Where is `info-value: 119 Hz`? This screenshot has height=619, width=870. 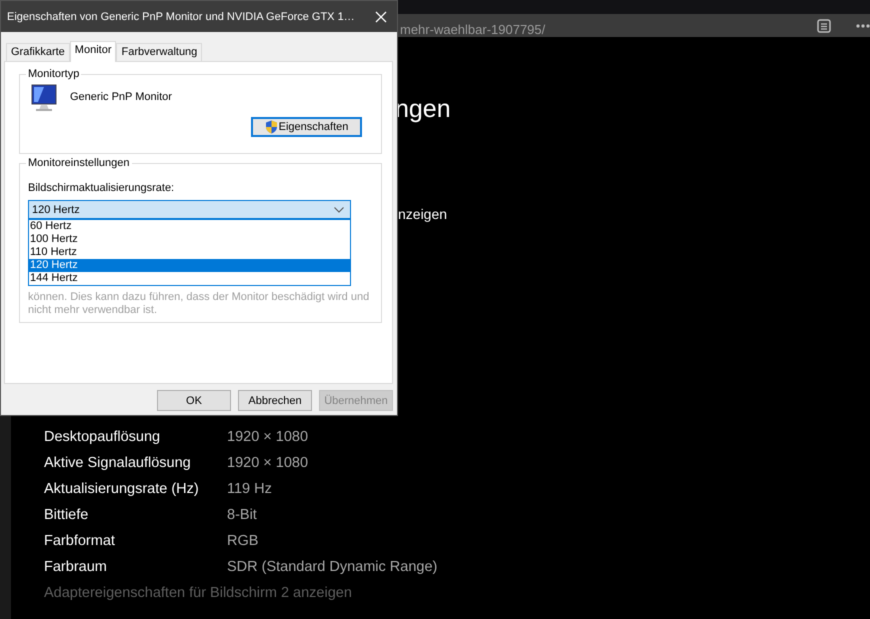
info-value: 119 Hz is located at coordinates (249, 489).